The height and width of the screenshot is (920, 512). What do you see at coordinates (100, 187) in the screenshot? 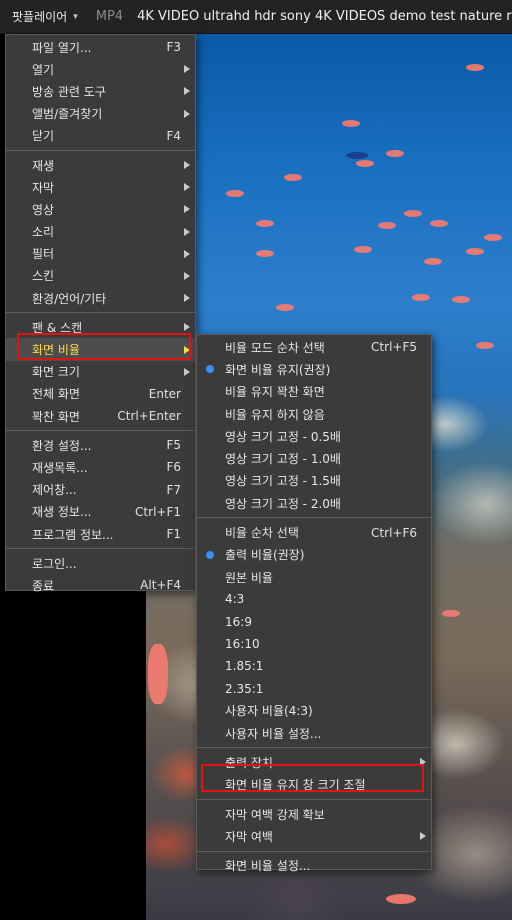
I see `menu-item: 자막` at bounding box center [100, 187].